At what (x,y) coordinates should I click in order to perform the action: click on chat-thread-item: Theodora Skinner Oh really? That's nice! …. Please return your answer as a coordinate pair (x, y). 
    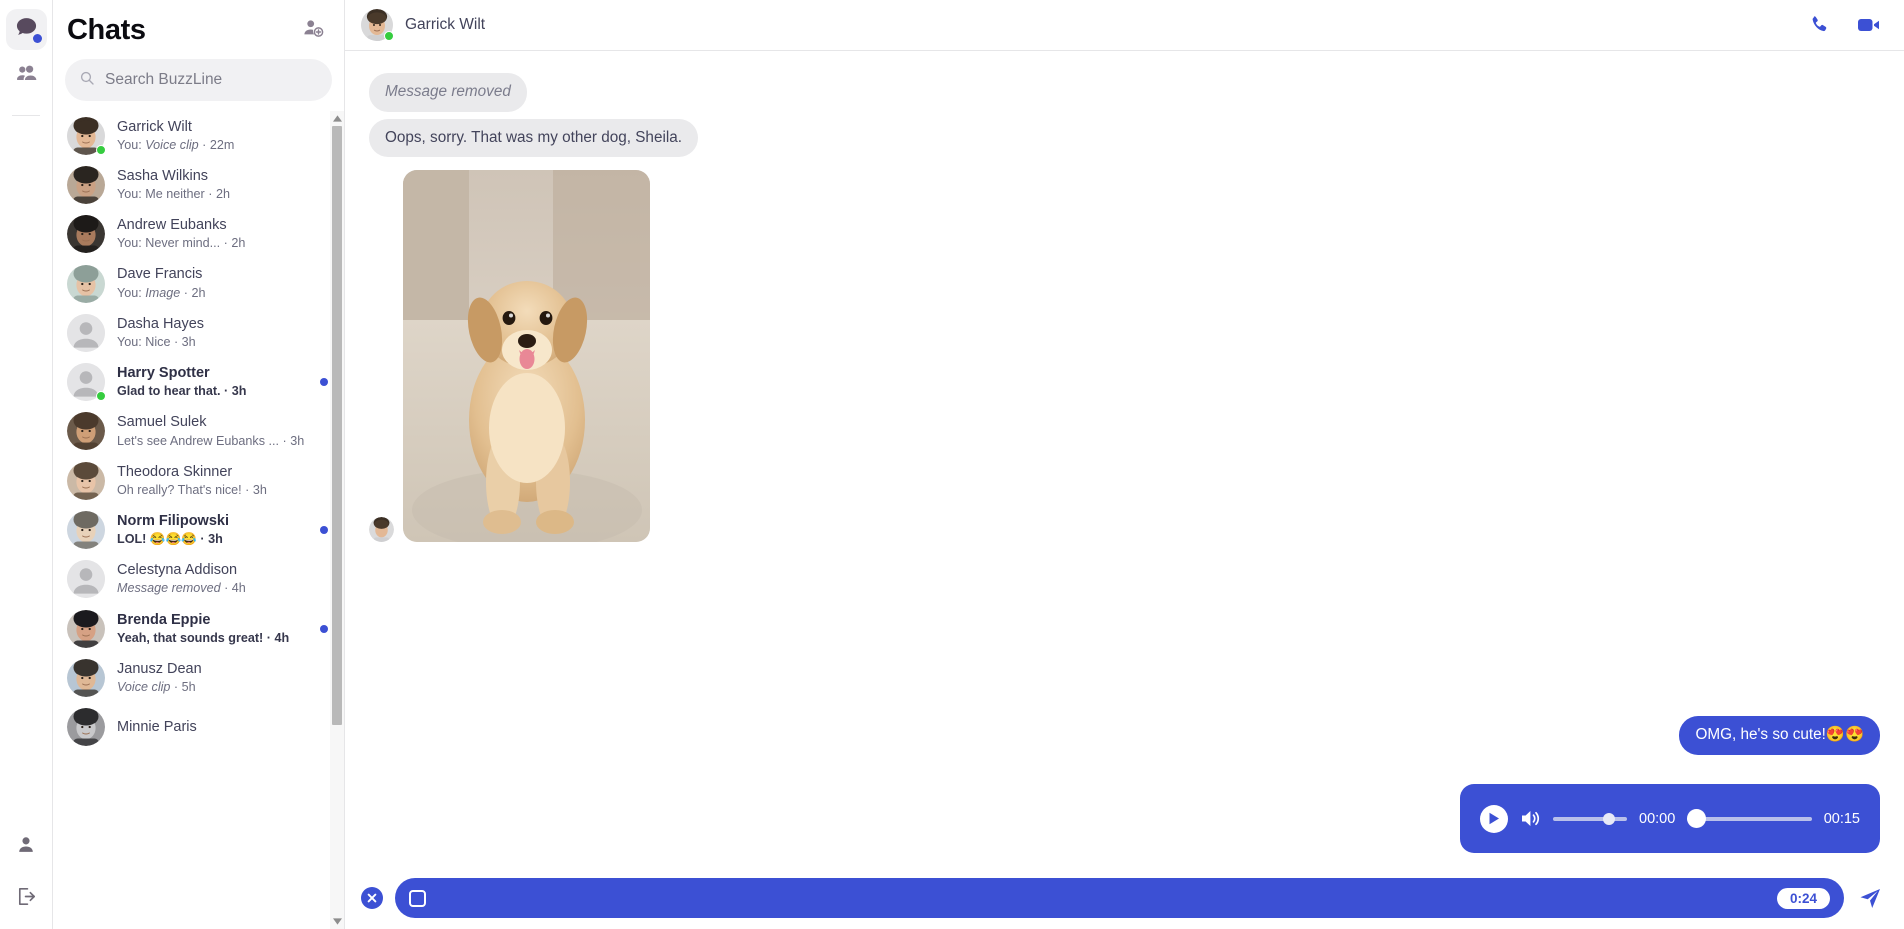
    Looking at the image, I should click on (198, 480).